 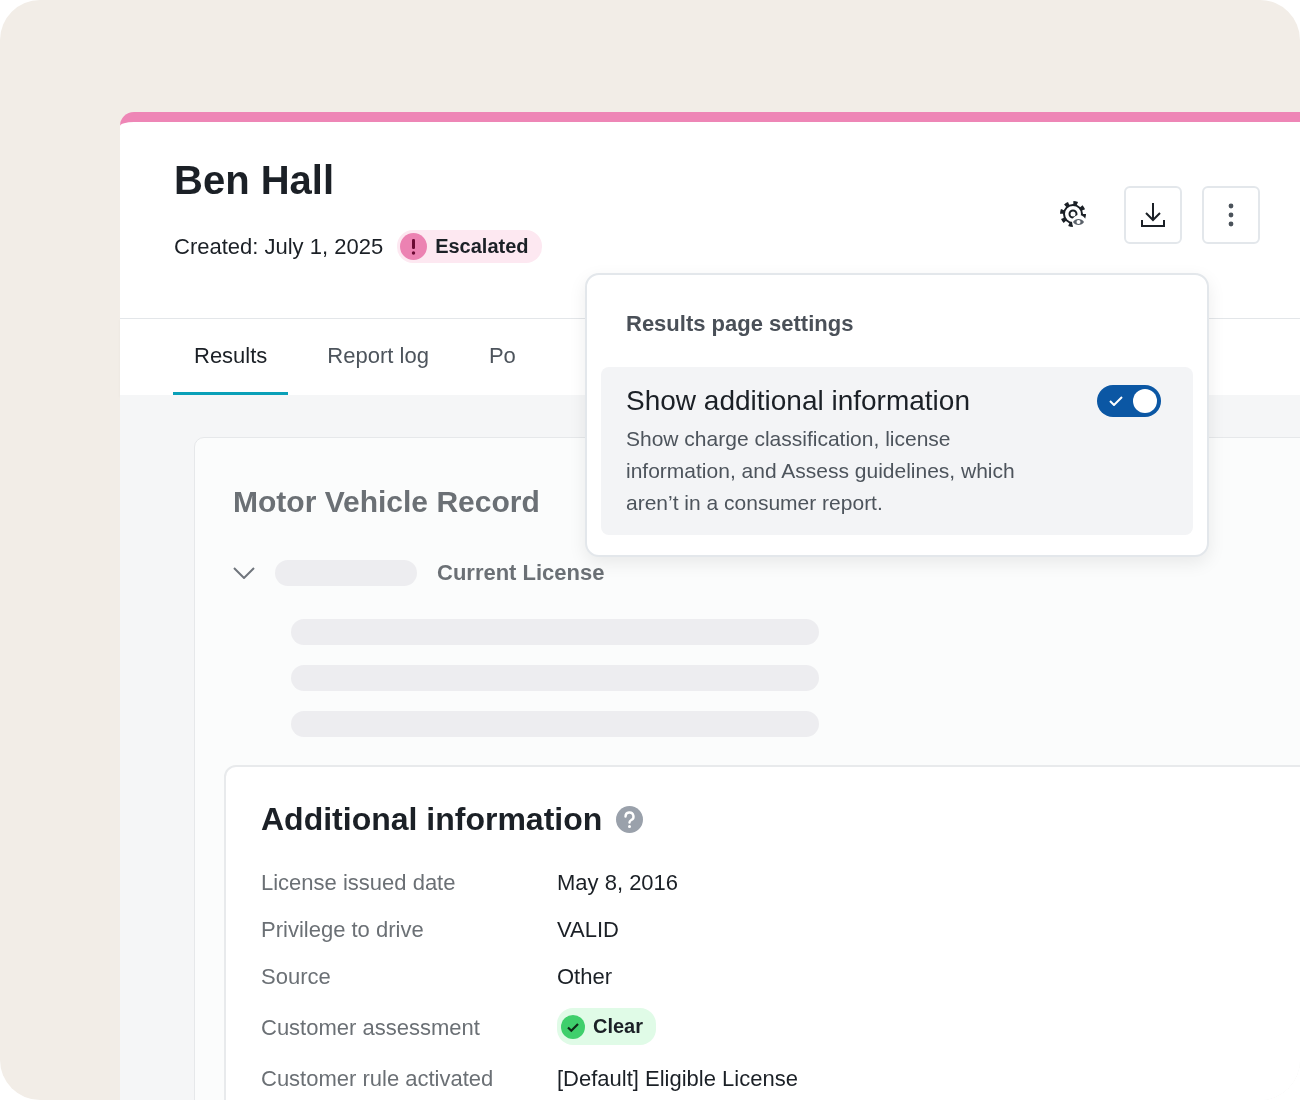 I want to click on field-label: Privilege to drive, so click(x=343, y=930).